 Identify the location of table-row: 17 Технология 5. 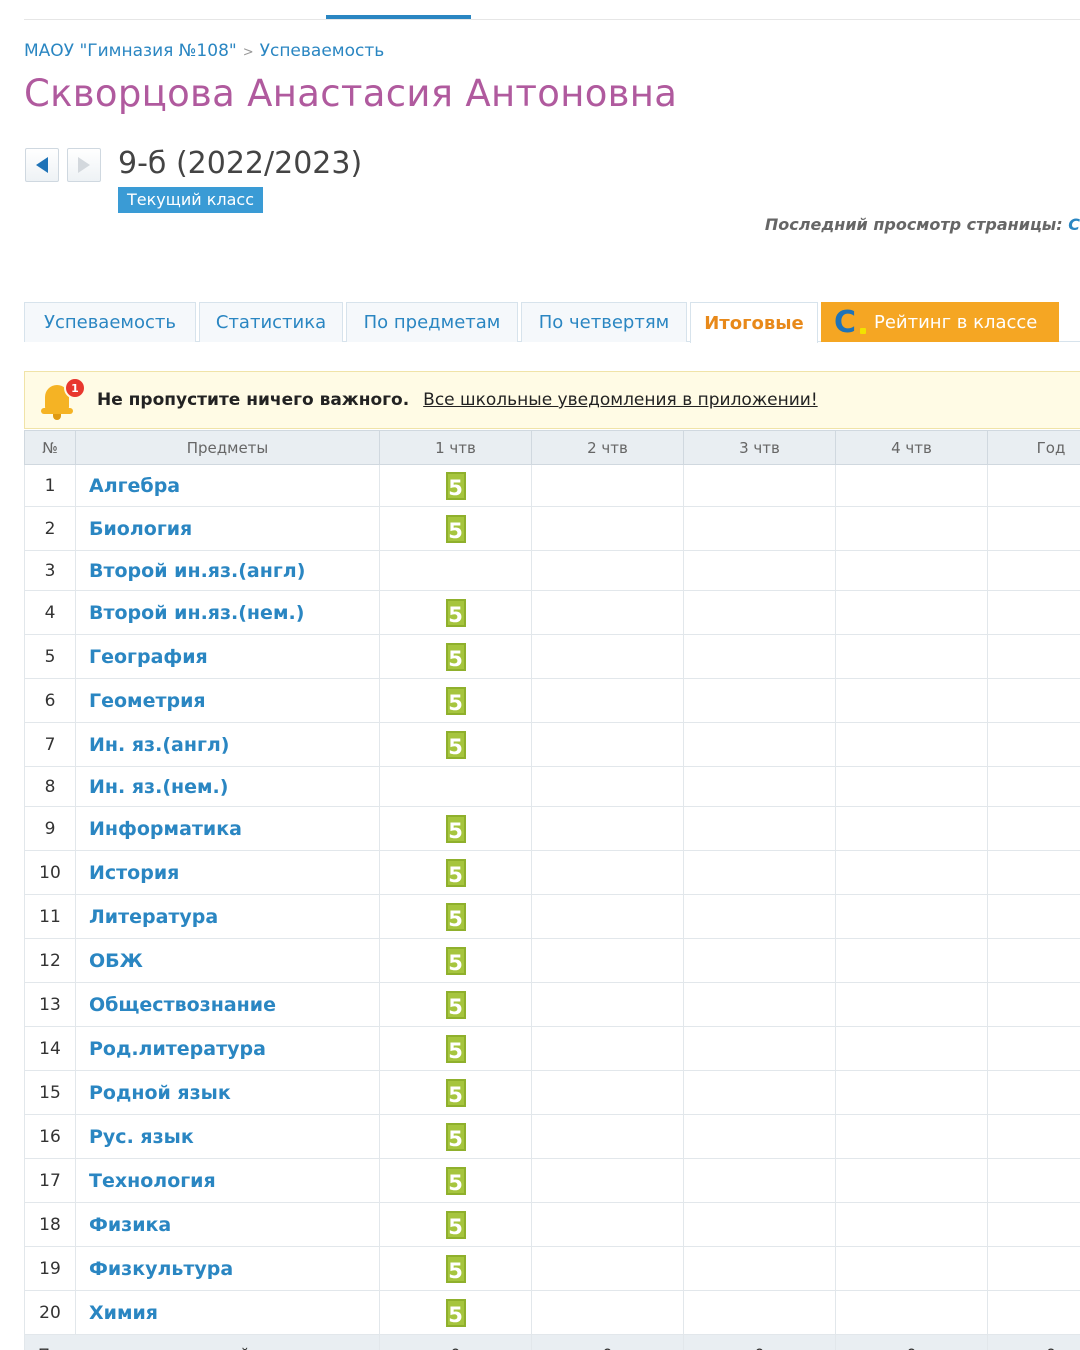
(552, 1180).